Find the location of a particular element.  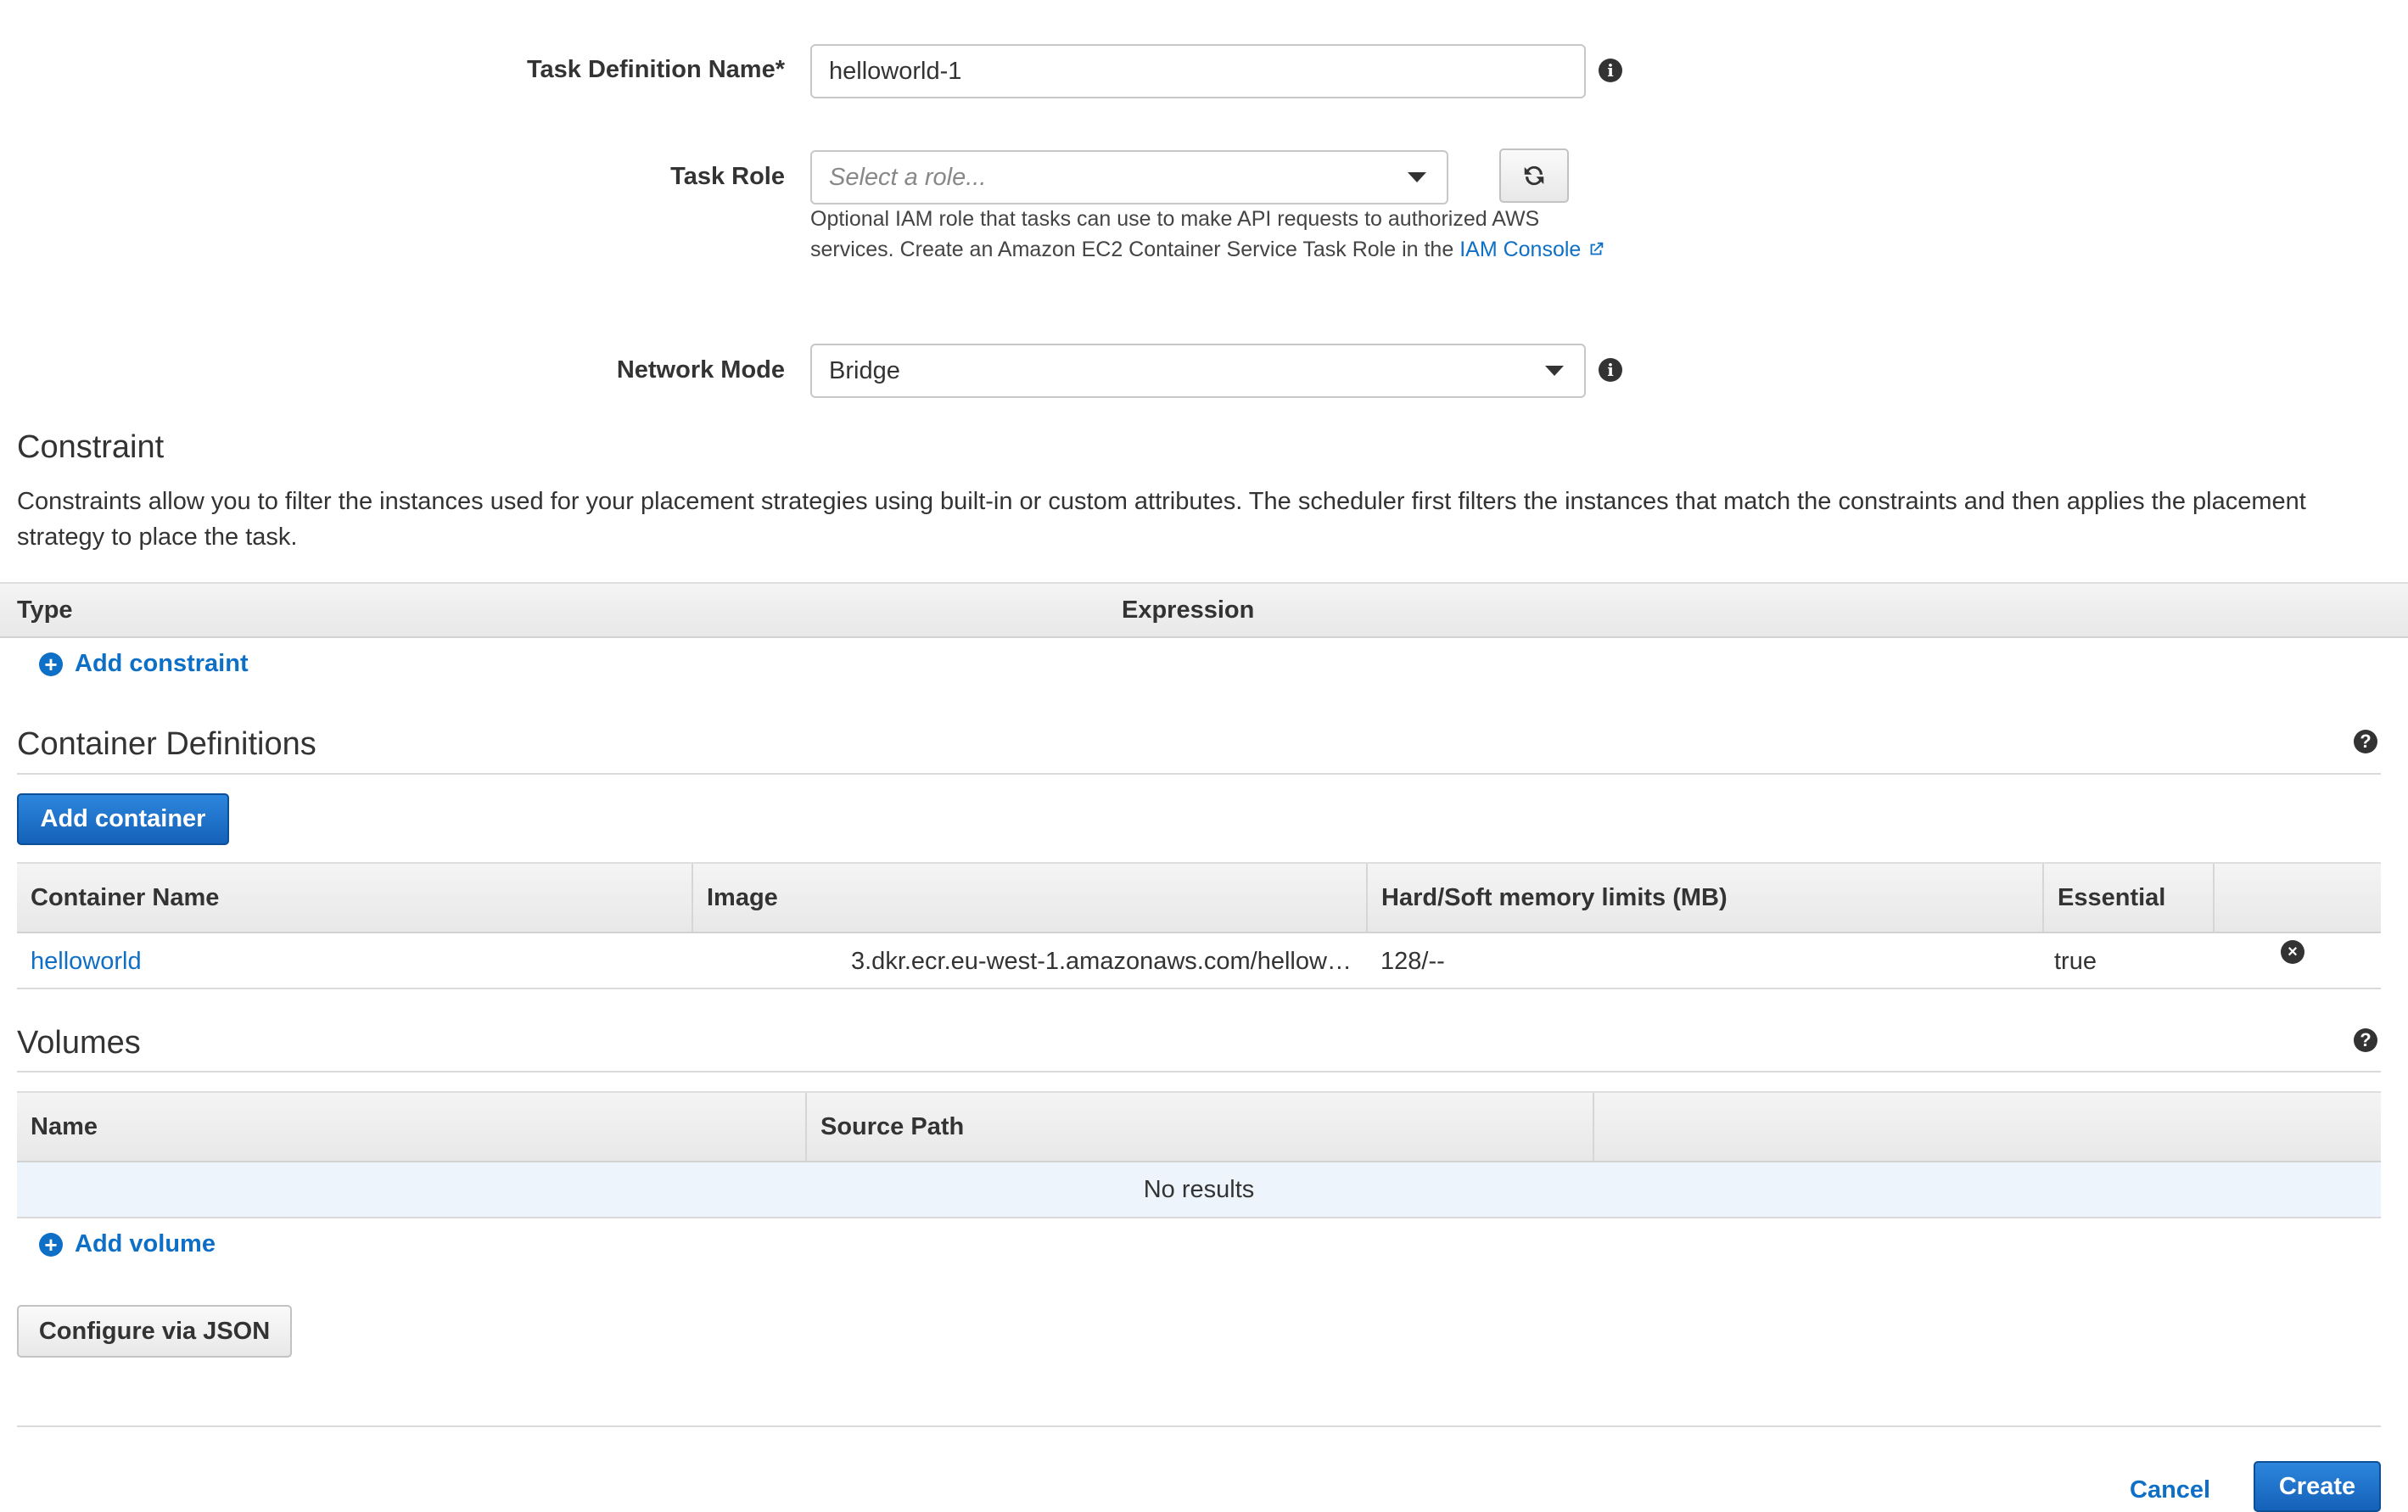

refresh-icon is located at coordinates (1534, 175).